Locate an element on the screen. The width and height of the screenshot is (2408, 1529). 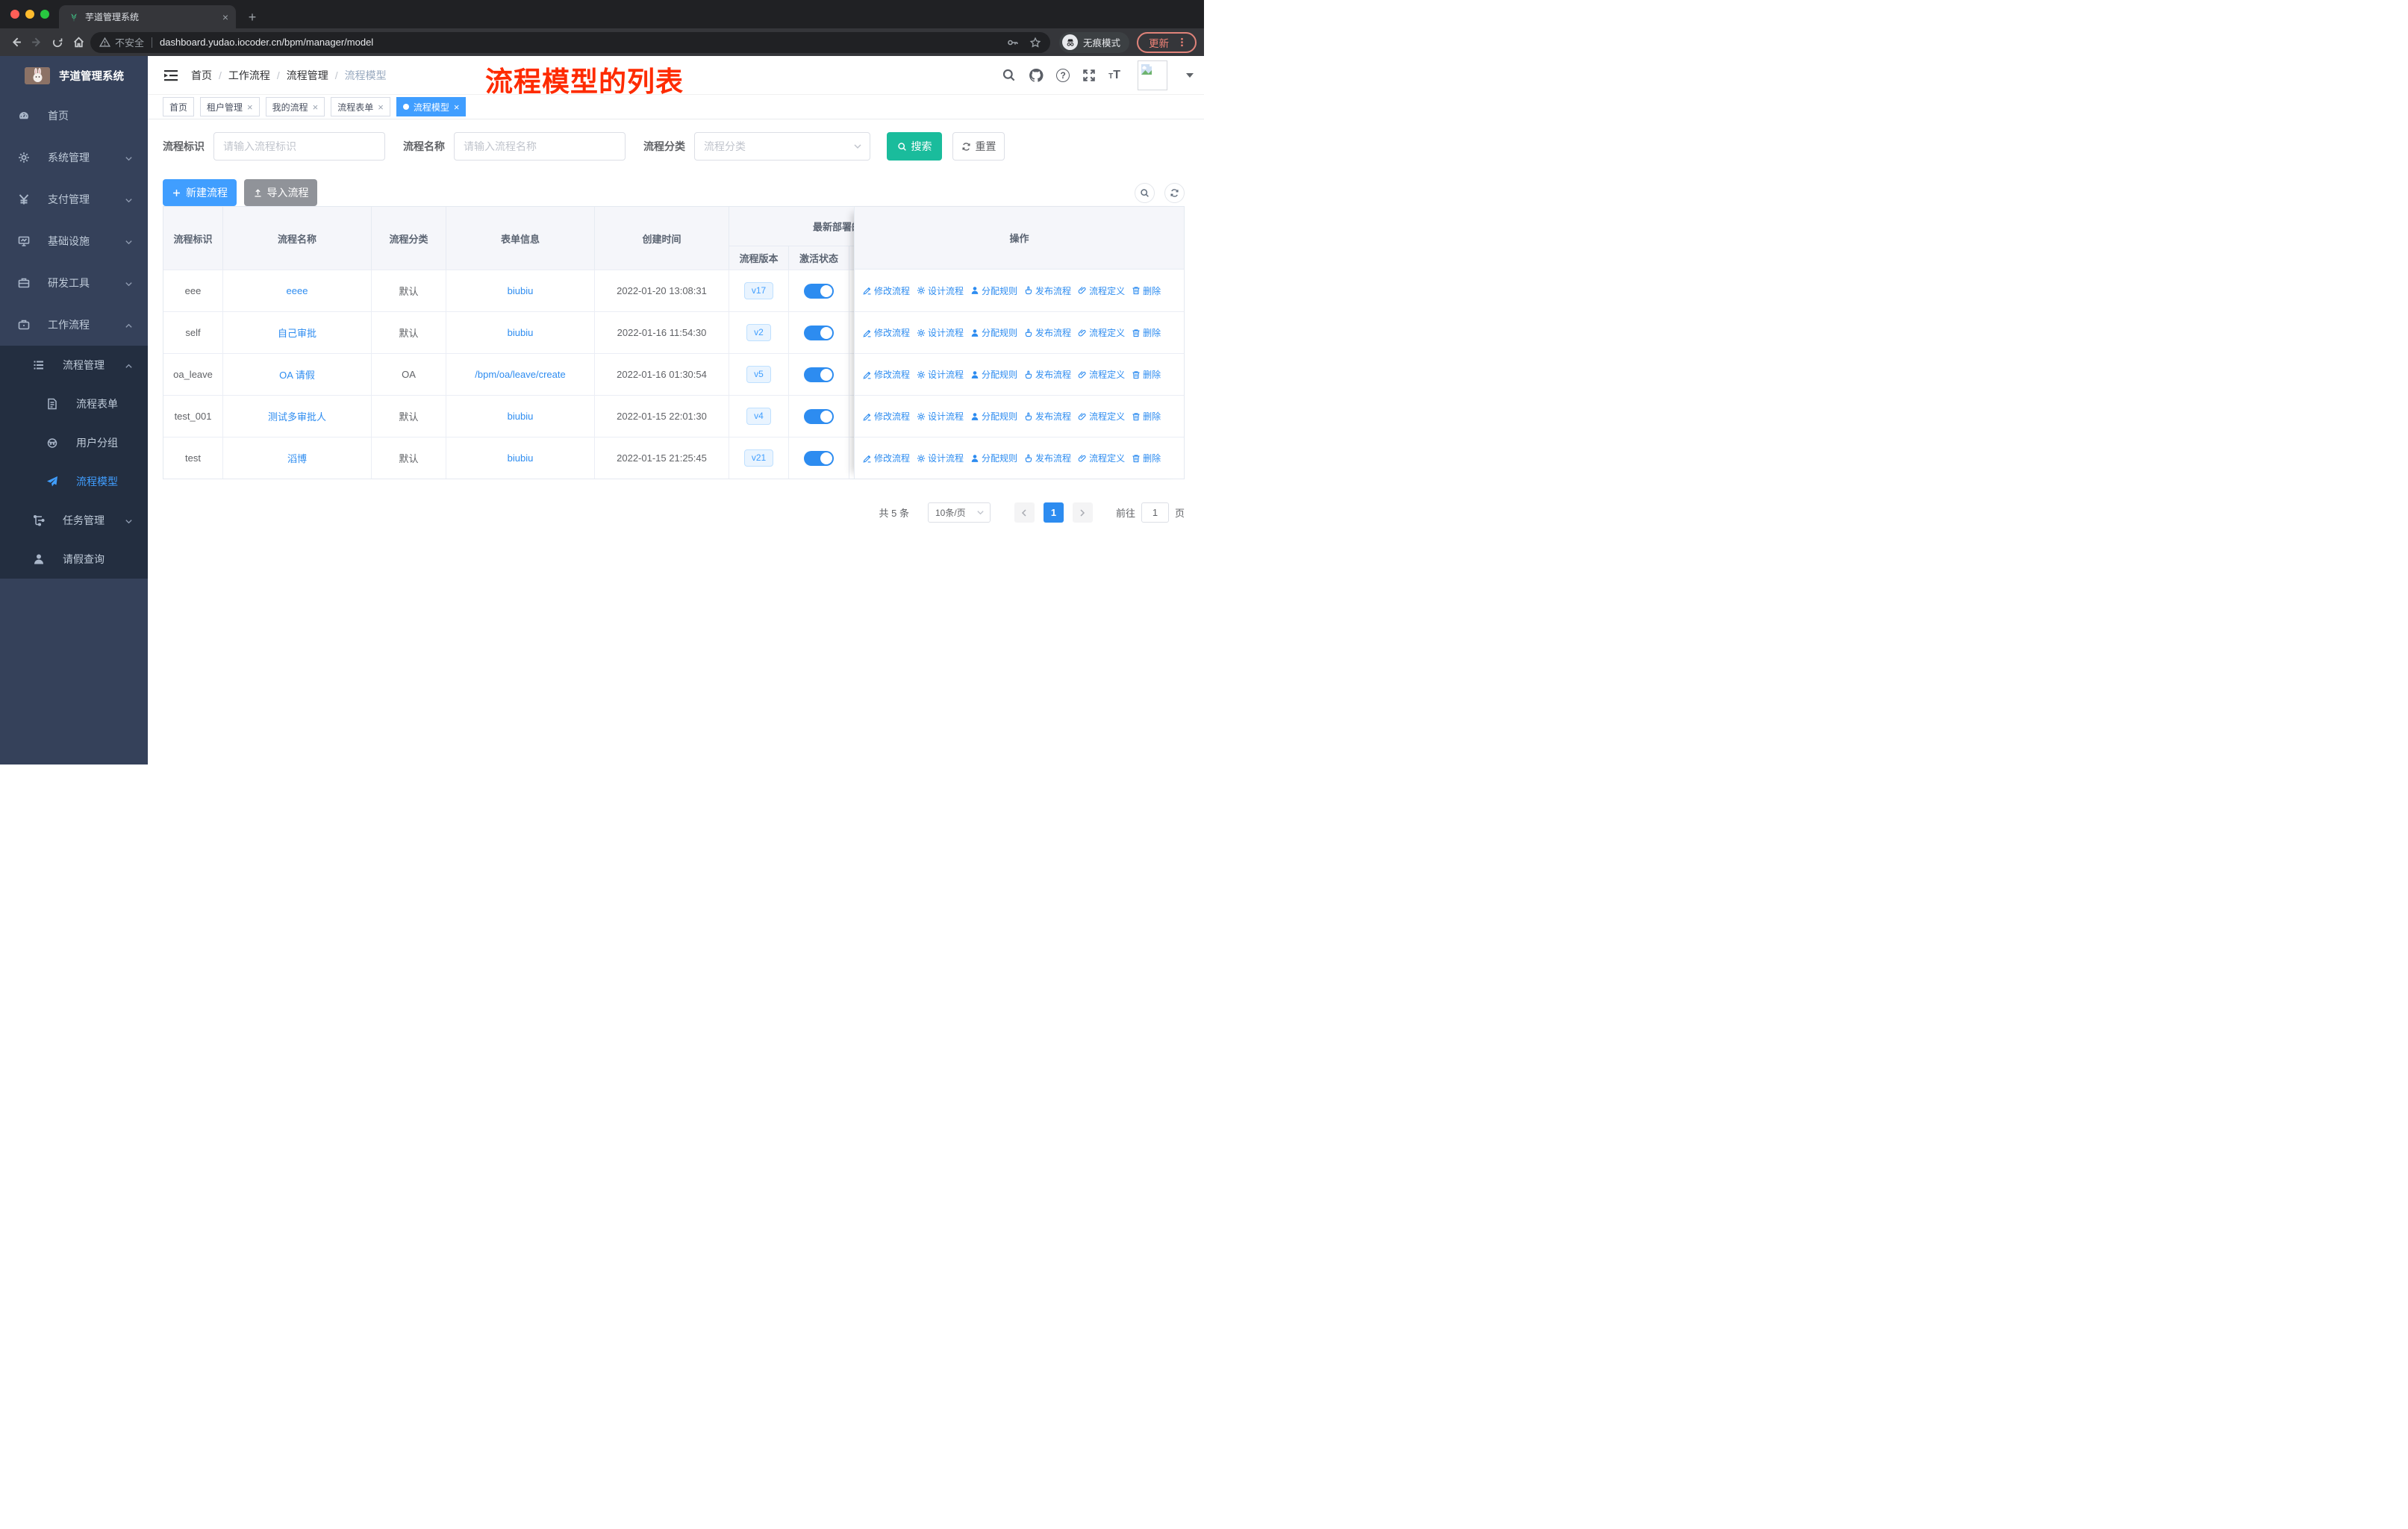
create-process-button: 新建流程 is located at coordinates (200, 193).